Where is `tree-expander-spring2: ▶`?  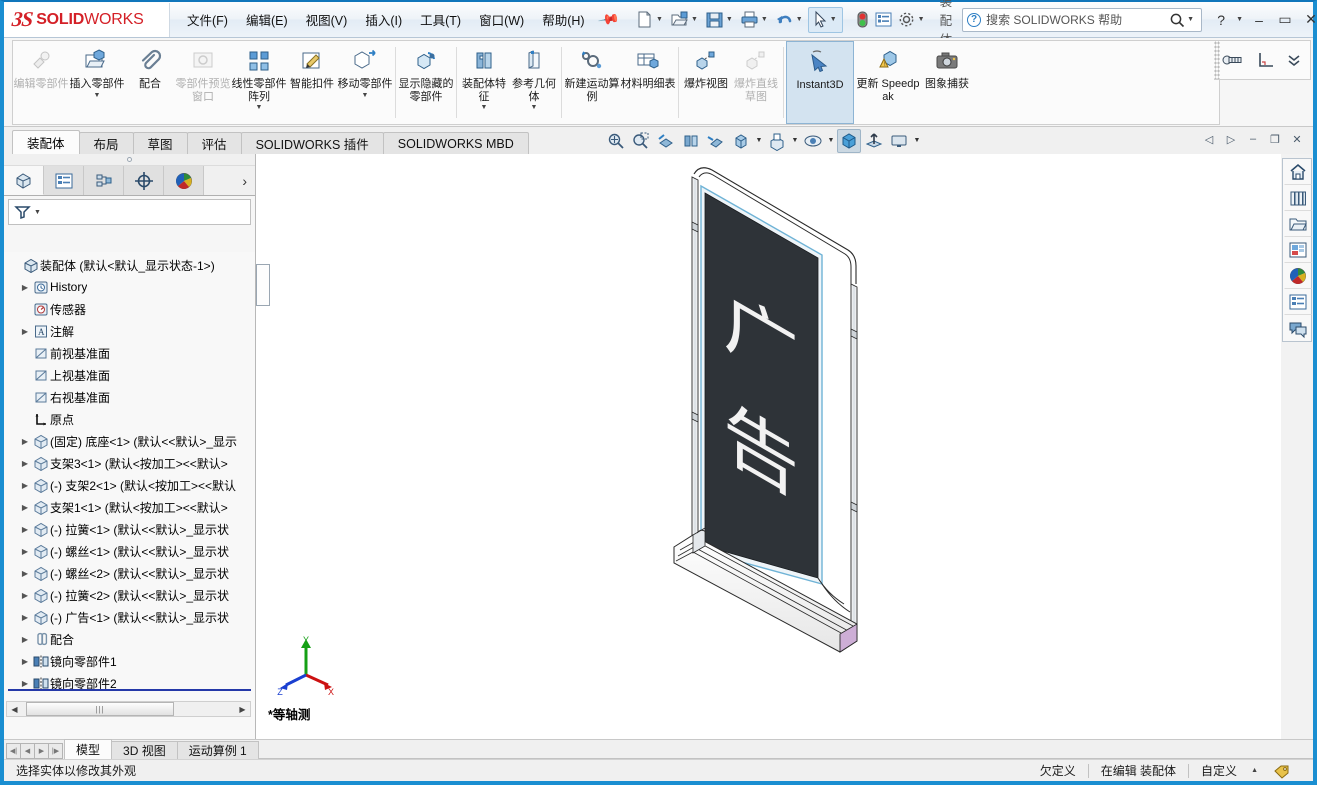
tree-expander-spring2: ▶ is located at coordinates (25, 595).